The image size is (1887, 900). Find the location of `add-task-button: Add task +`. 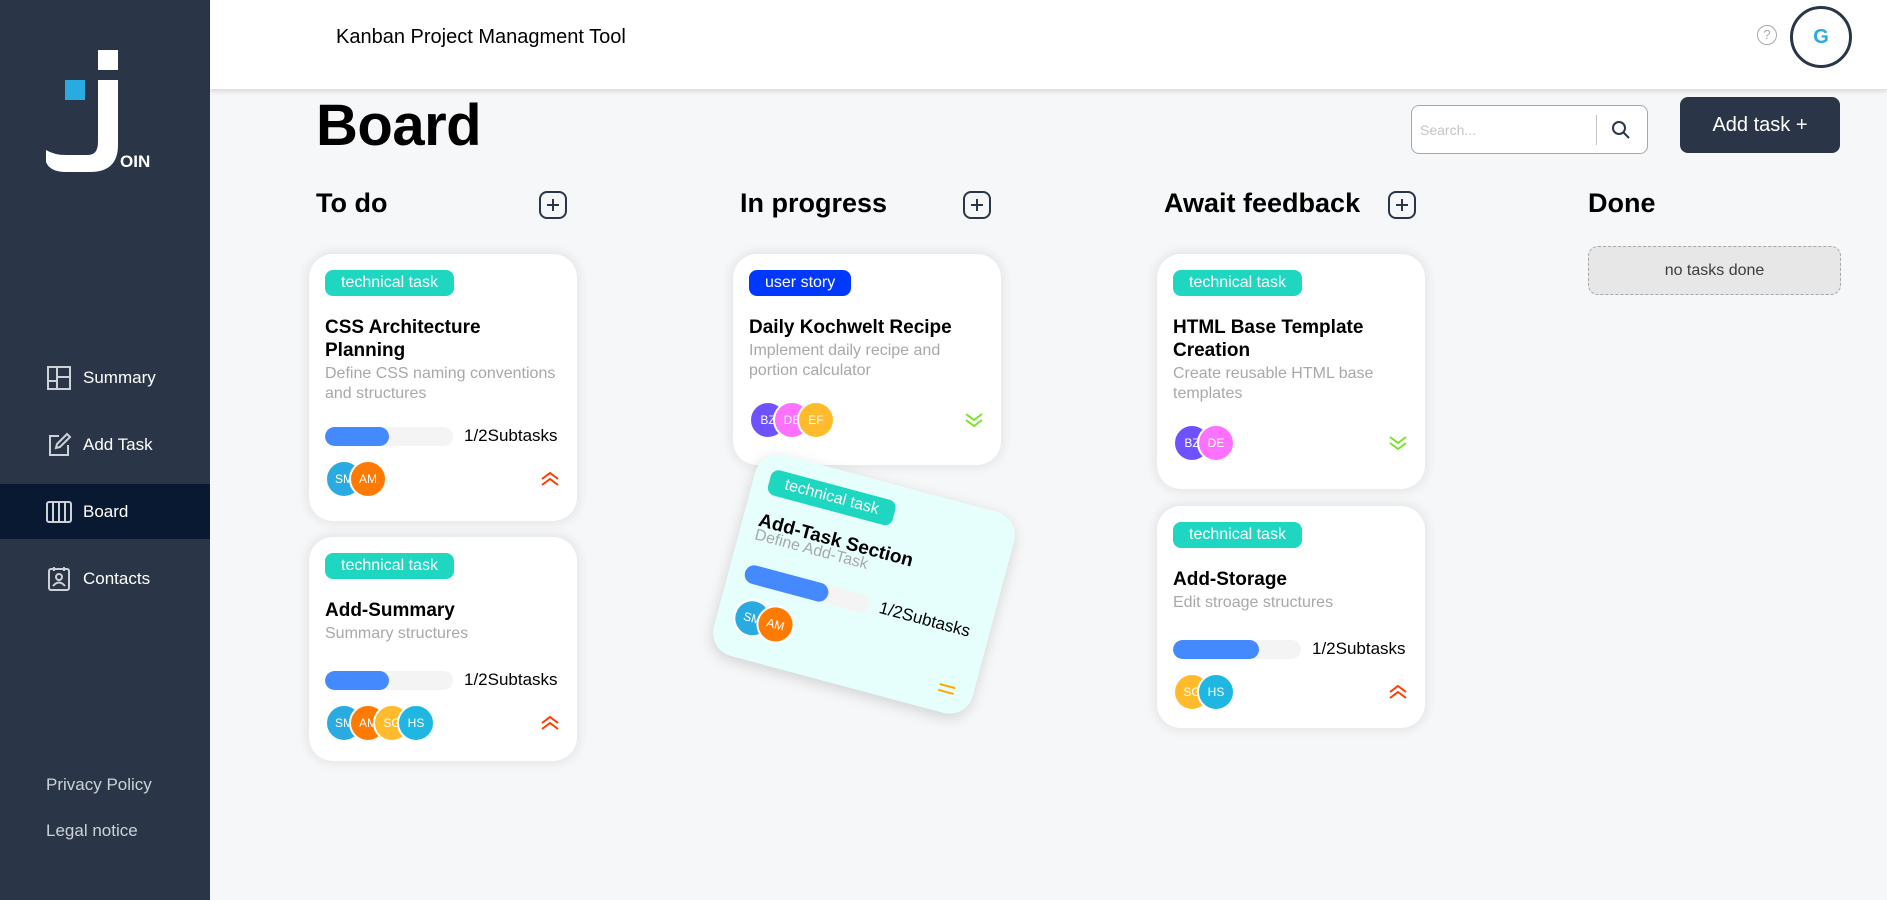

add-task-button: Add task + is located at coordinates (1760, 125).